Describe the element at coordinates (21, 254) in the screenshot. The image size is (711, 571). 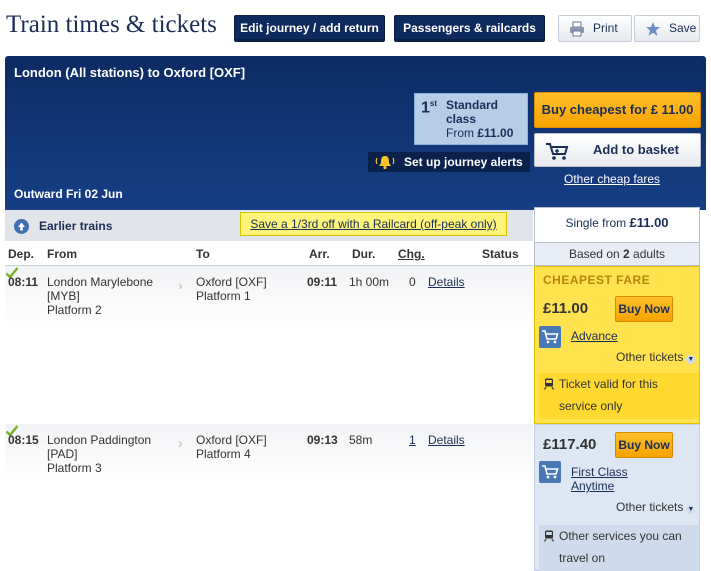
I see `column-header-dep: Dep.` at that location.